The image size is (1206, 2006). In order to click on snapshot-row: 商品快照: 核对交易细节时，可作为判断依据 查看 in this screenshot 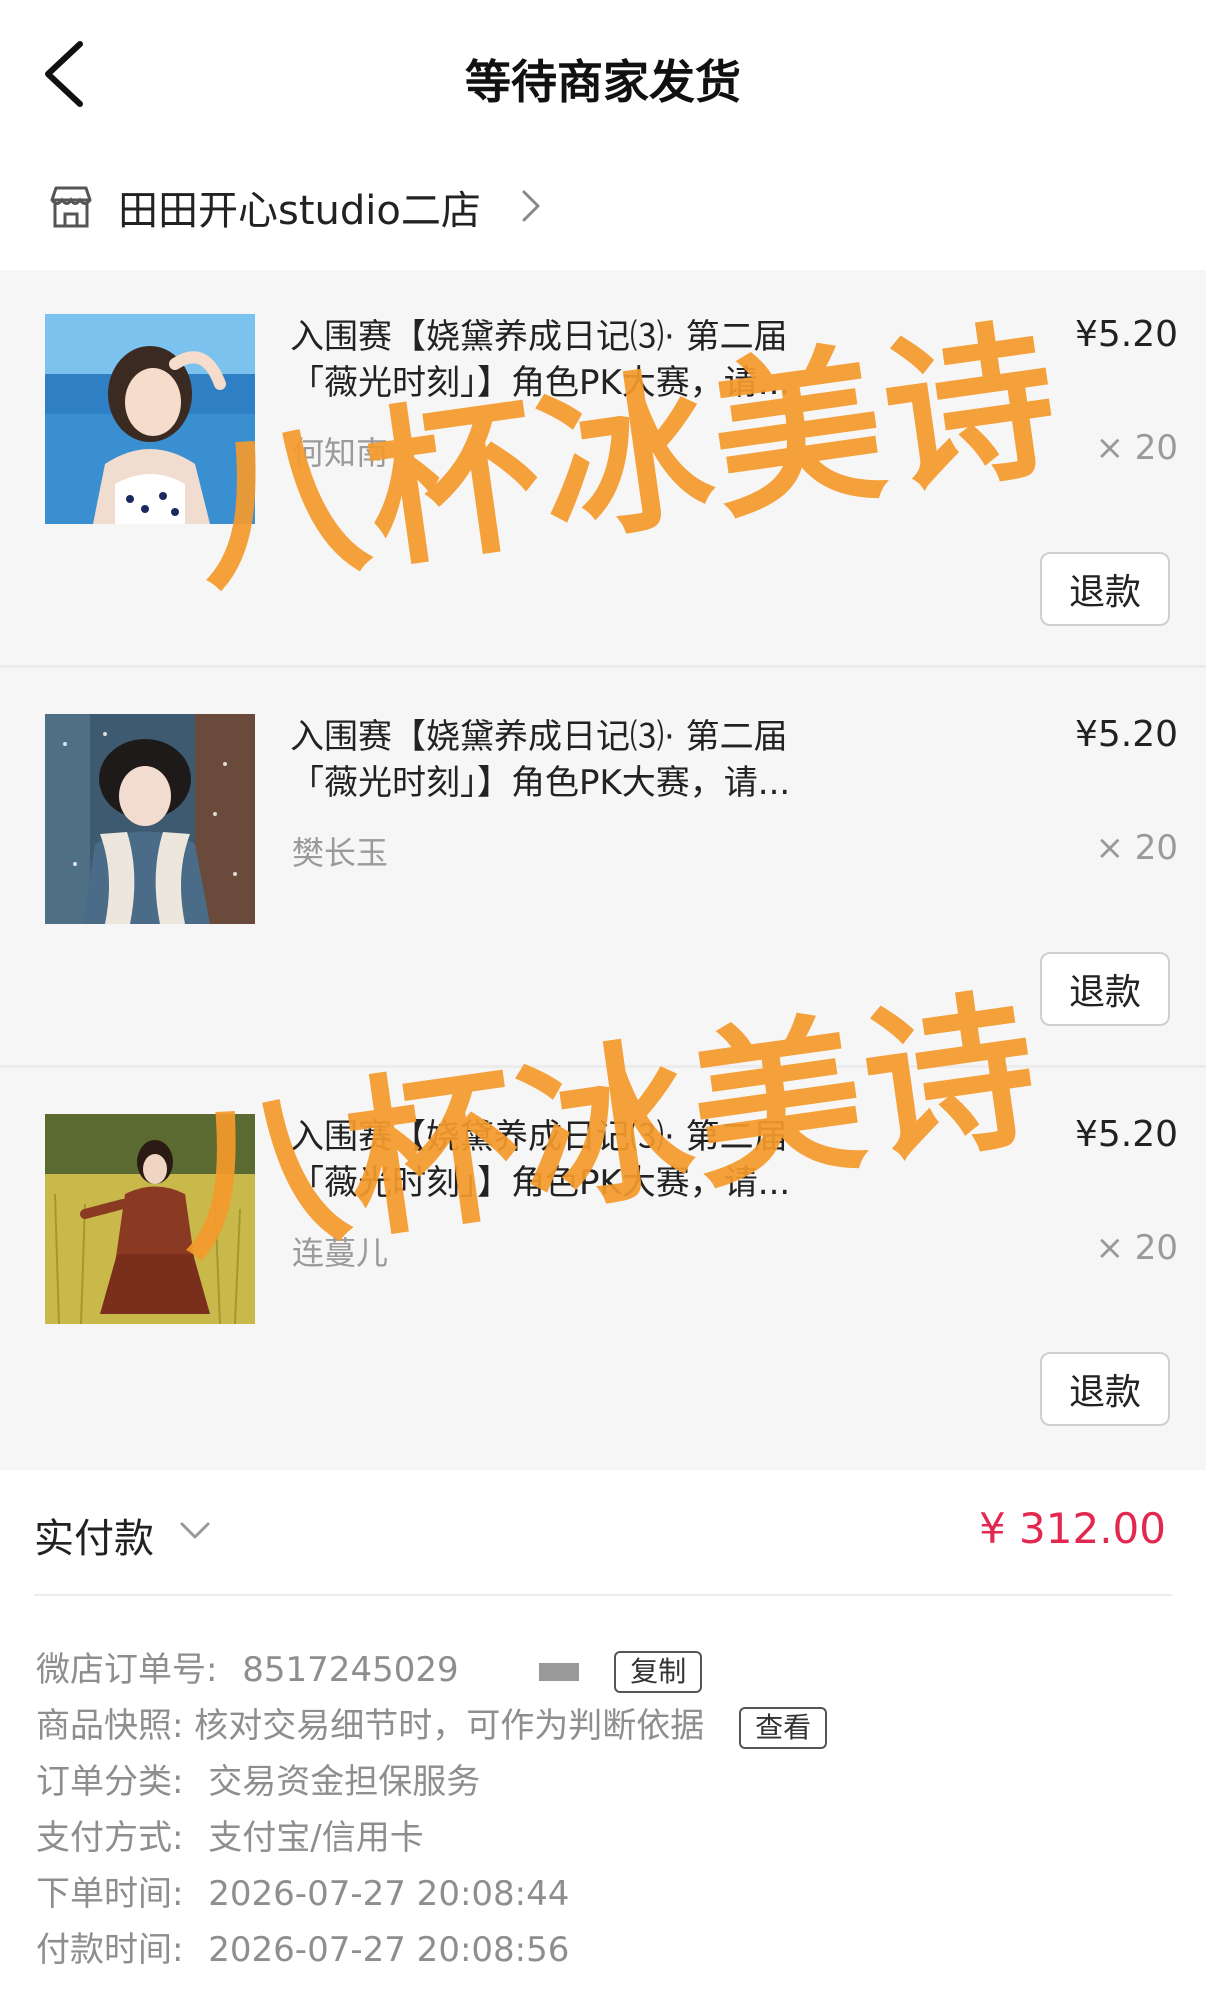, I will do `click(432, 1723)`.